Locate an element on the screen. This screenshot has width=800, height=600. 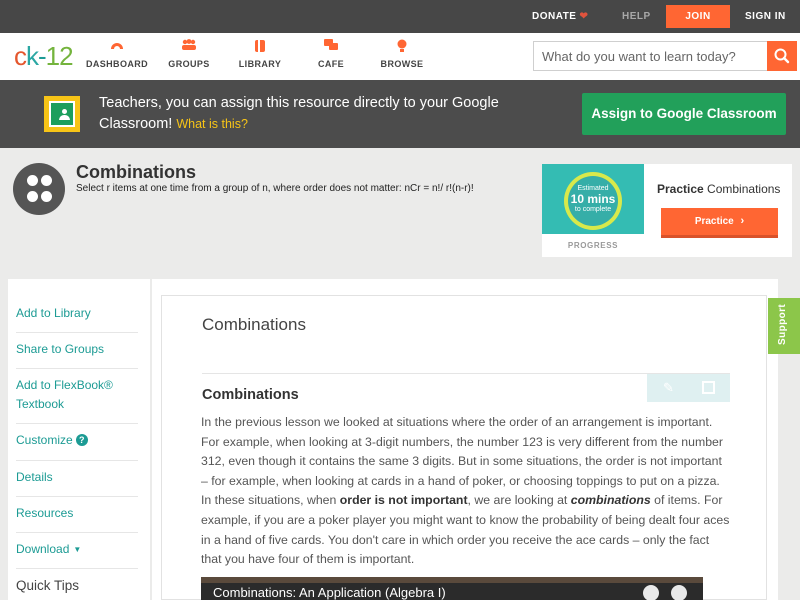
progress-label: PROGRESS is located at coordinates (593, 245).